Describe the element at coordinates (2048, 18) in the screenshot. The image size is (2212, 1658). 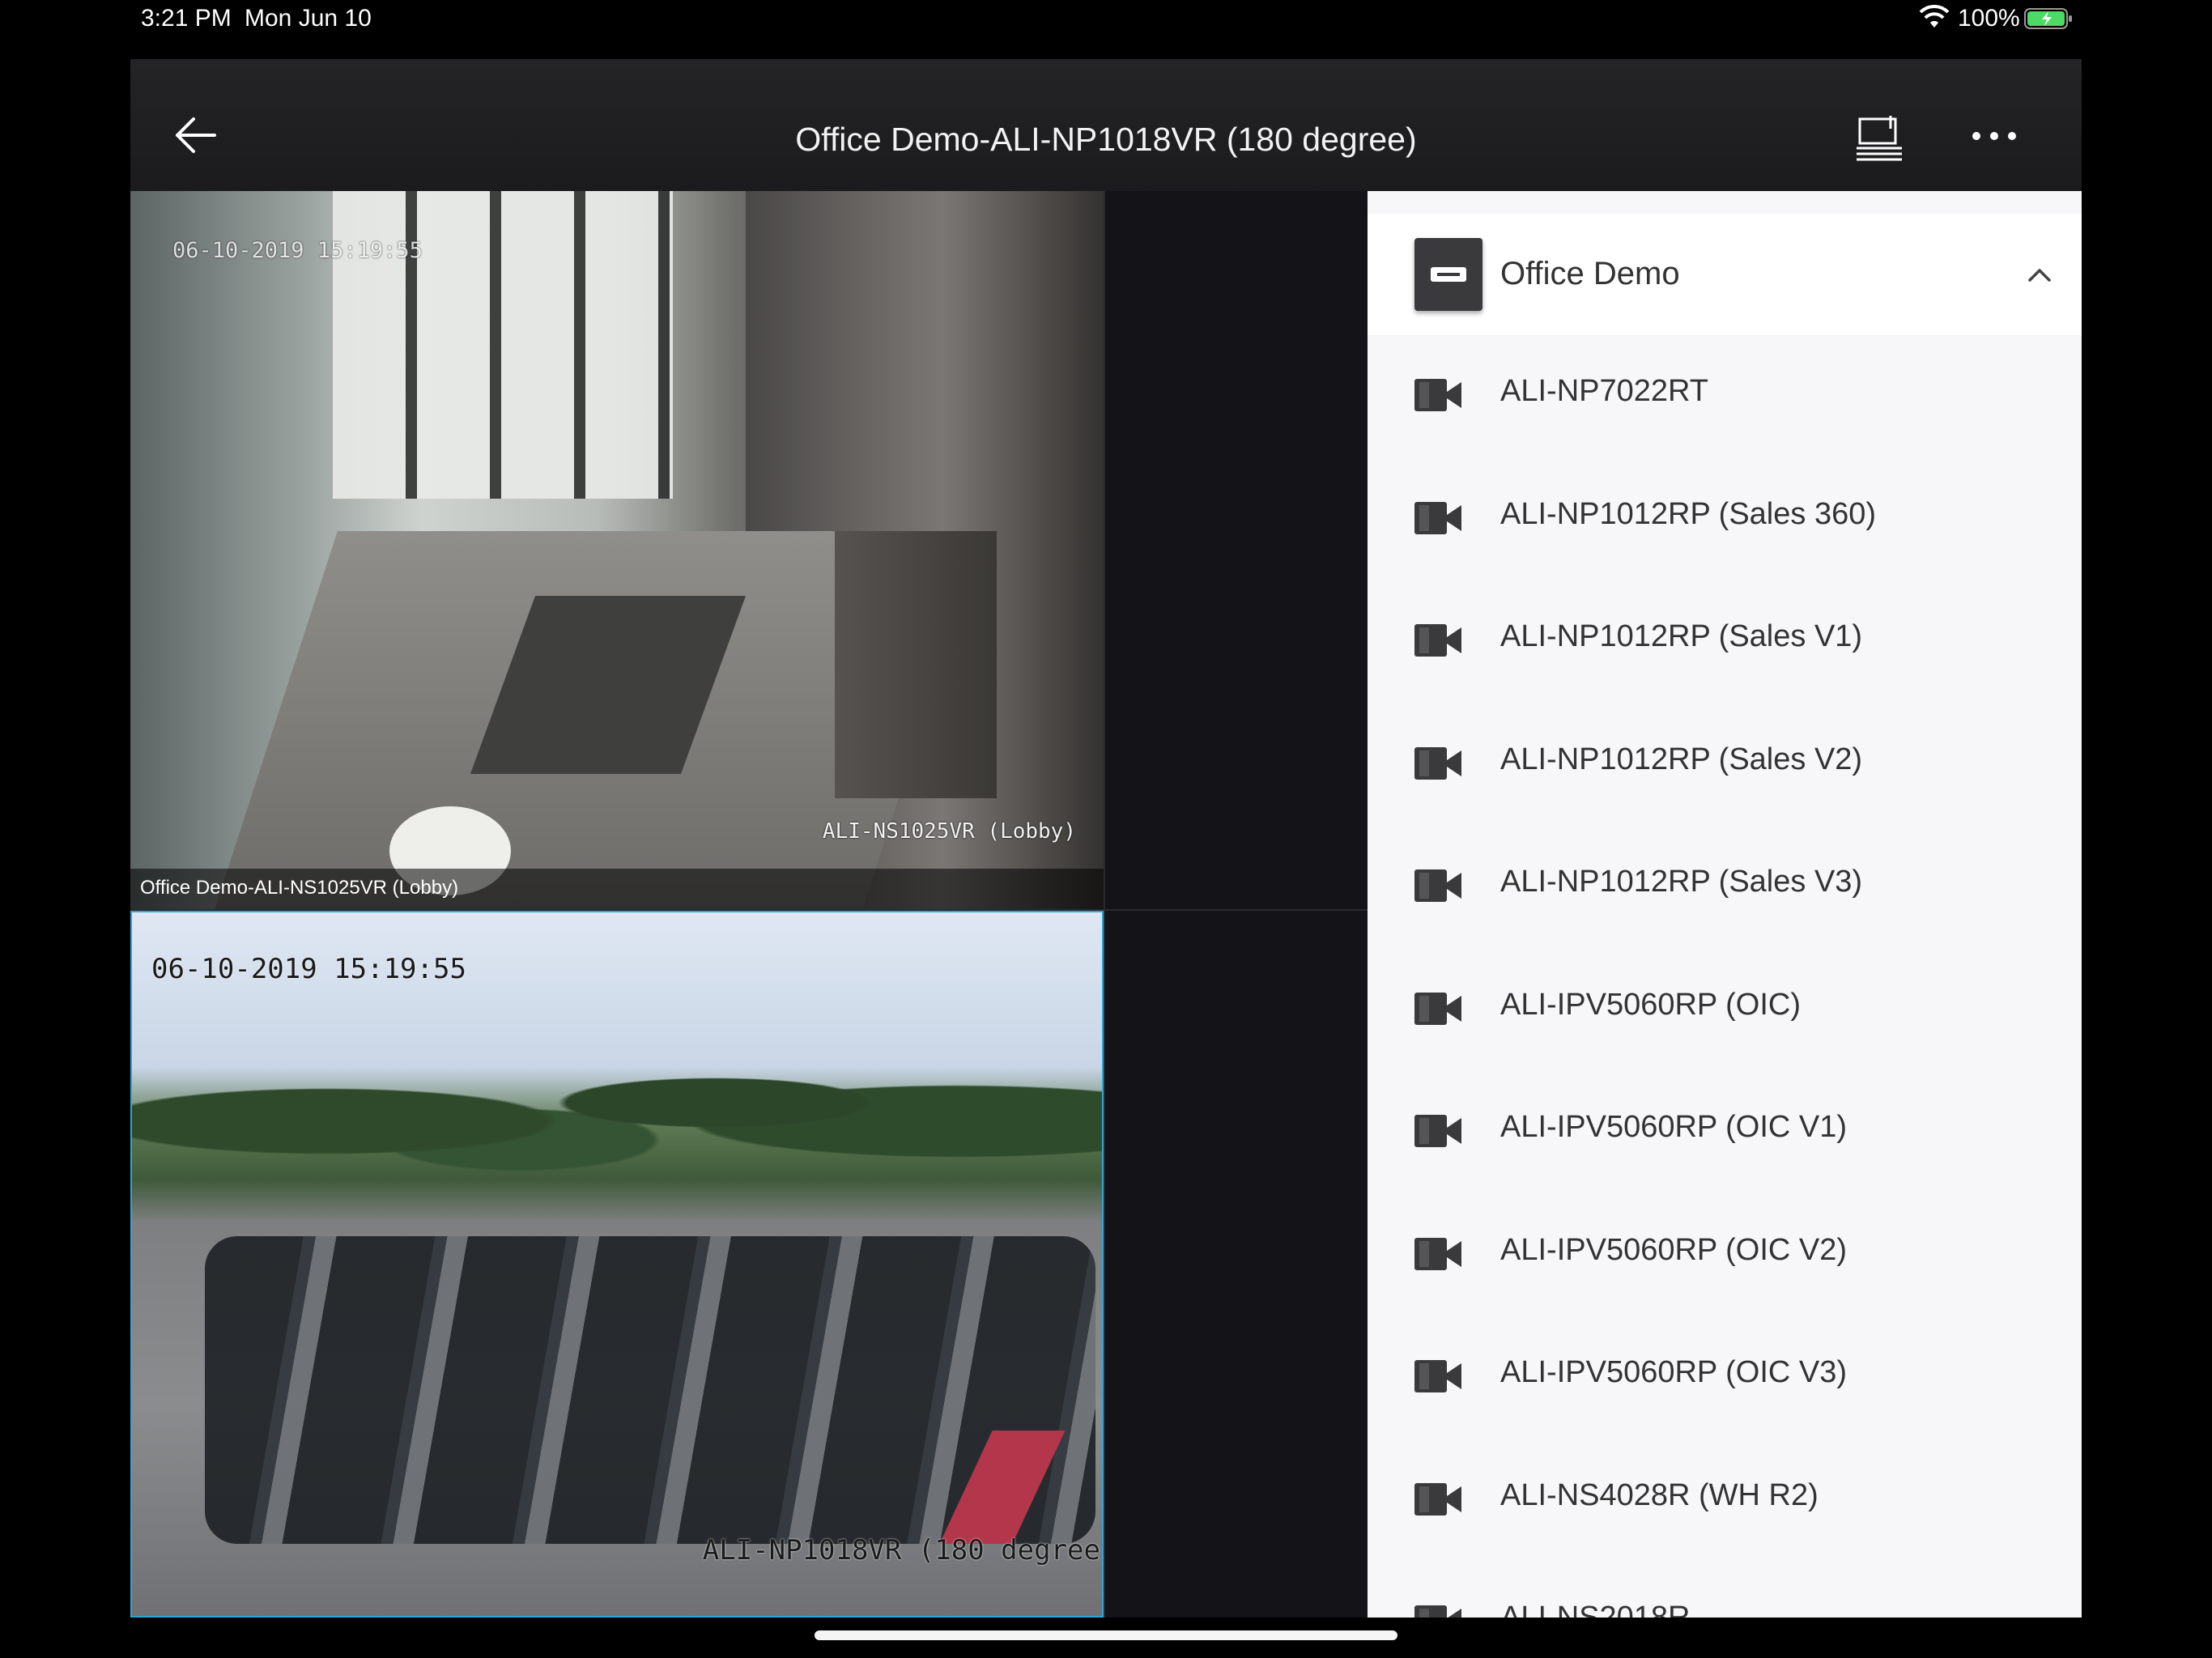
I see `battery-charging-icon` at that location.